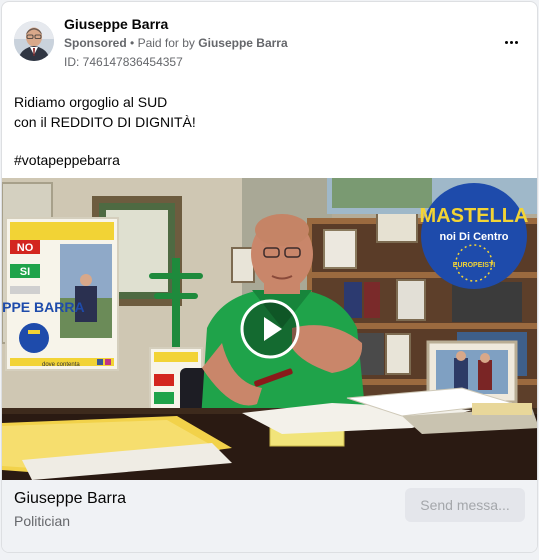  What do you see at coordinates (34, 41) in the screenshot?
I see `avatar` at bounding box center [34, 41].